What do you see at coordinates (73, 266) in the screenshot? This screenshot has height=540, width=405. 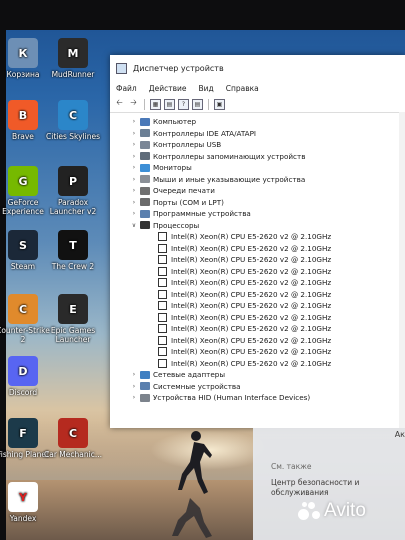 I see `desktop-shortcut-label: The Crew 2` at bounding box center [73, 266].